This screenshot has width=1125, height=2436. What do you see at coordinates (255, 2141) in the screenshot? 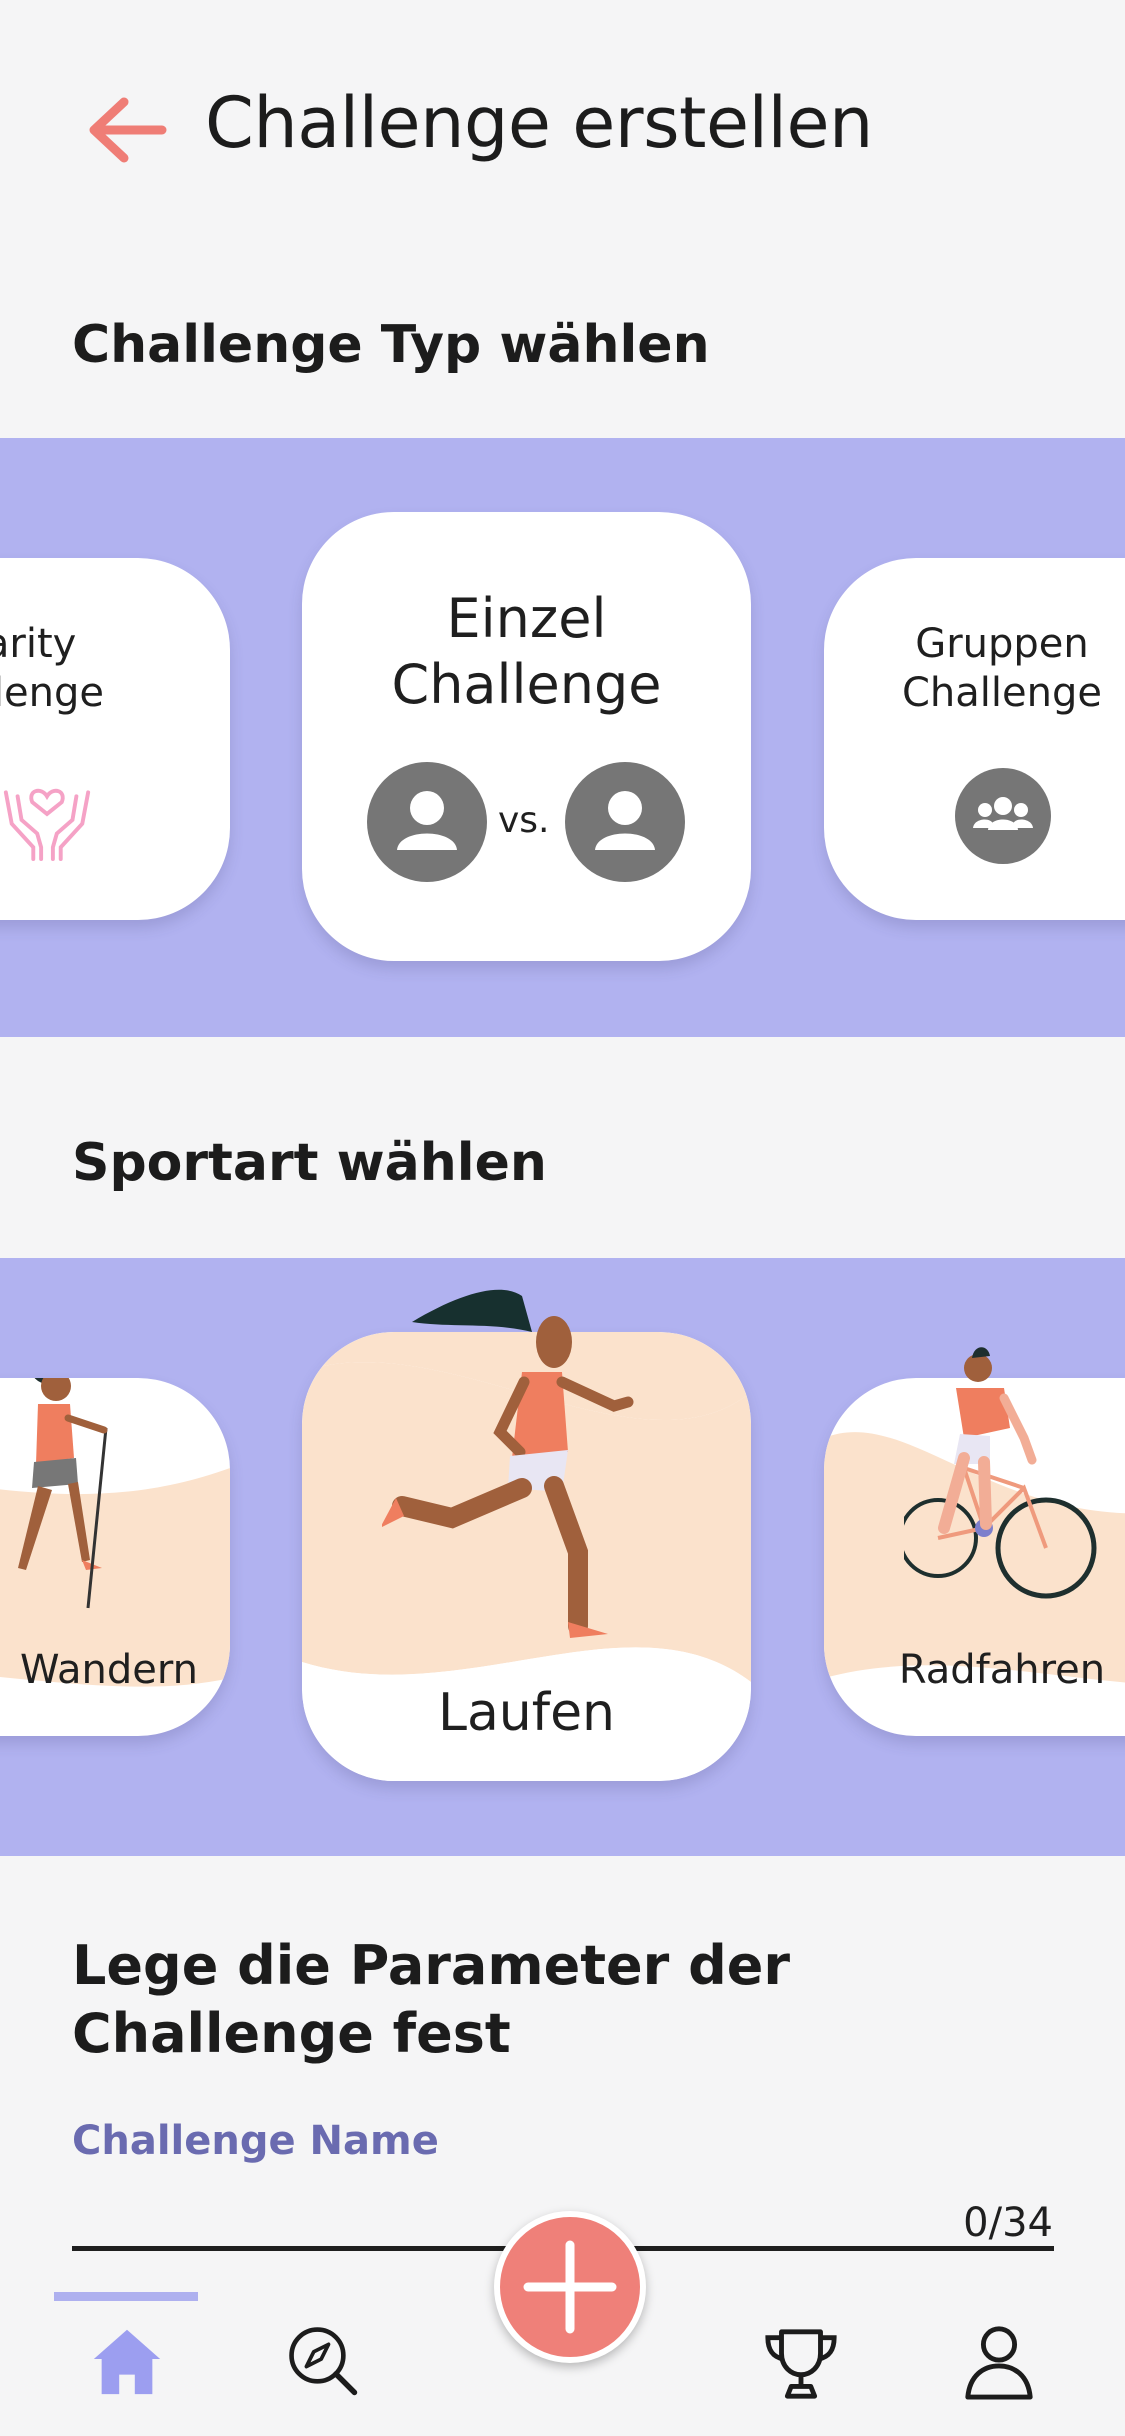
I see `challenge-name-label: Challenge Name` at bounding box center [255, 2141].